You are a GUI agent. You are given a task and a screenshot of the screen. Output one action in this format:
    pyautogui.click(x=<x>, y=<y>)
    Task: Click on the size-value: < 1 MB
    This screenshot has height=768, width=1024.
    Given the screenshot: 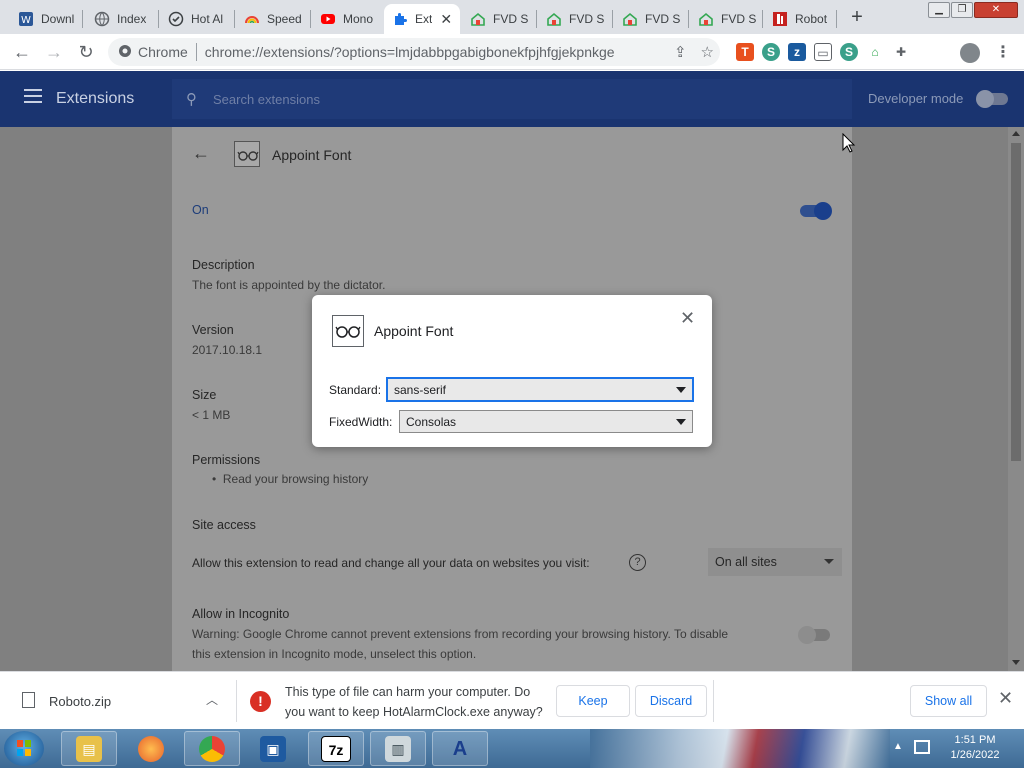 What is the action you would take?
    pyautogui.click(x=211, y=415)
    